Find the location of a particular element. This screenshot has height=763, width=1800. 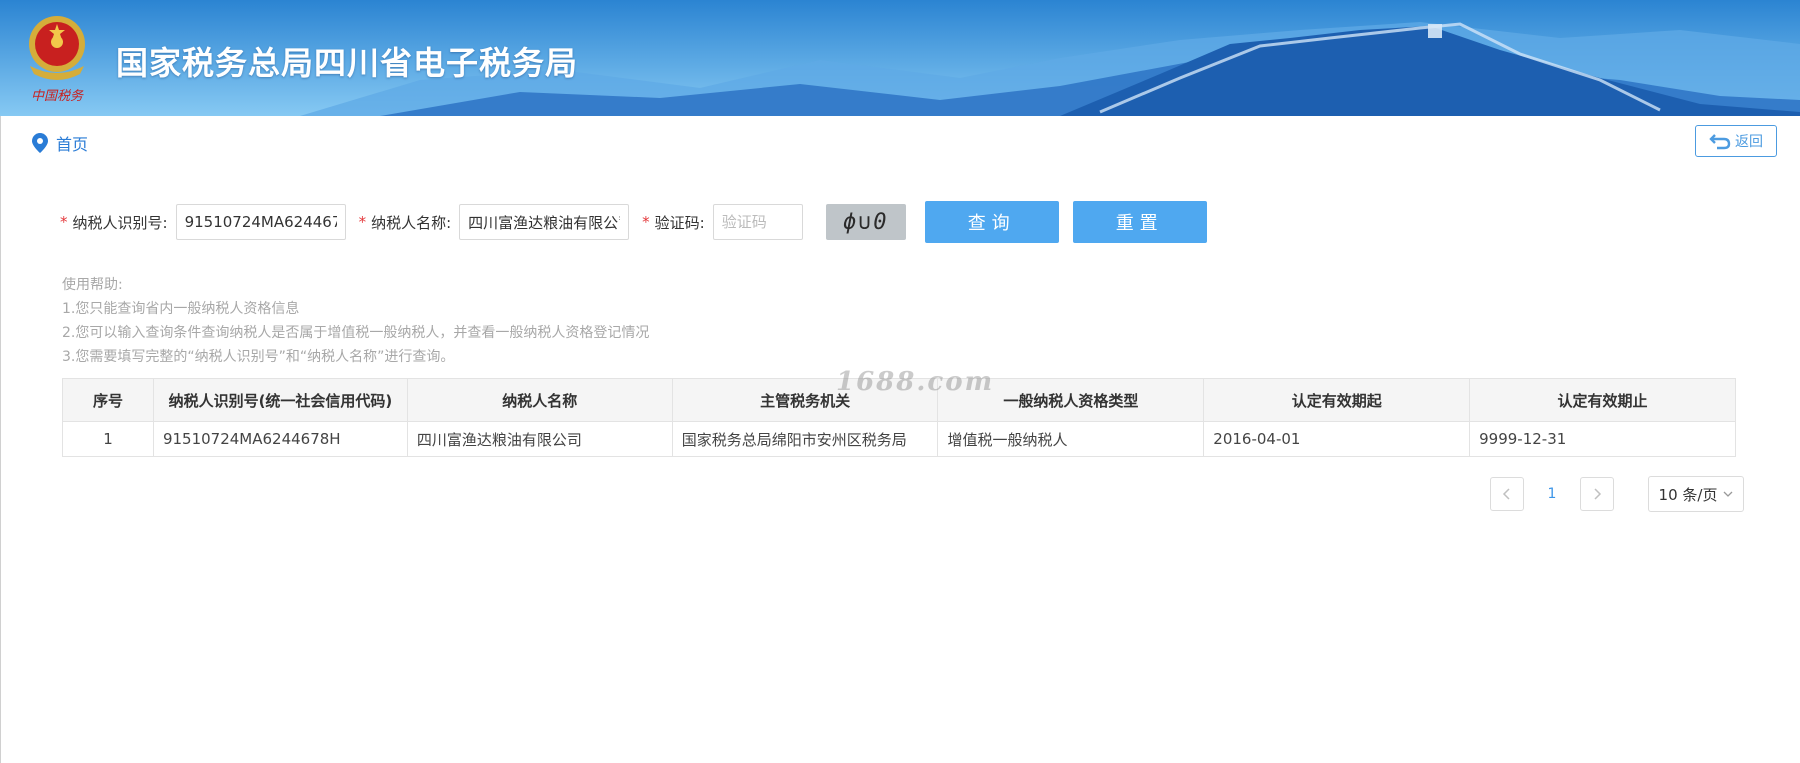

query-form: * 纳税人识别号: * 纳税人名称: * 验证码: ϕ∪0 查询 重置 is located at coordinates (633, 222).